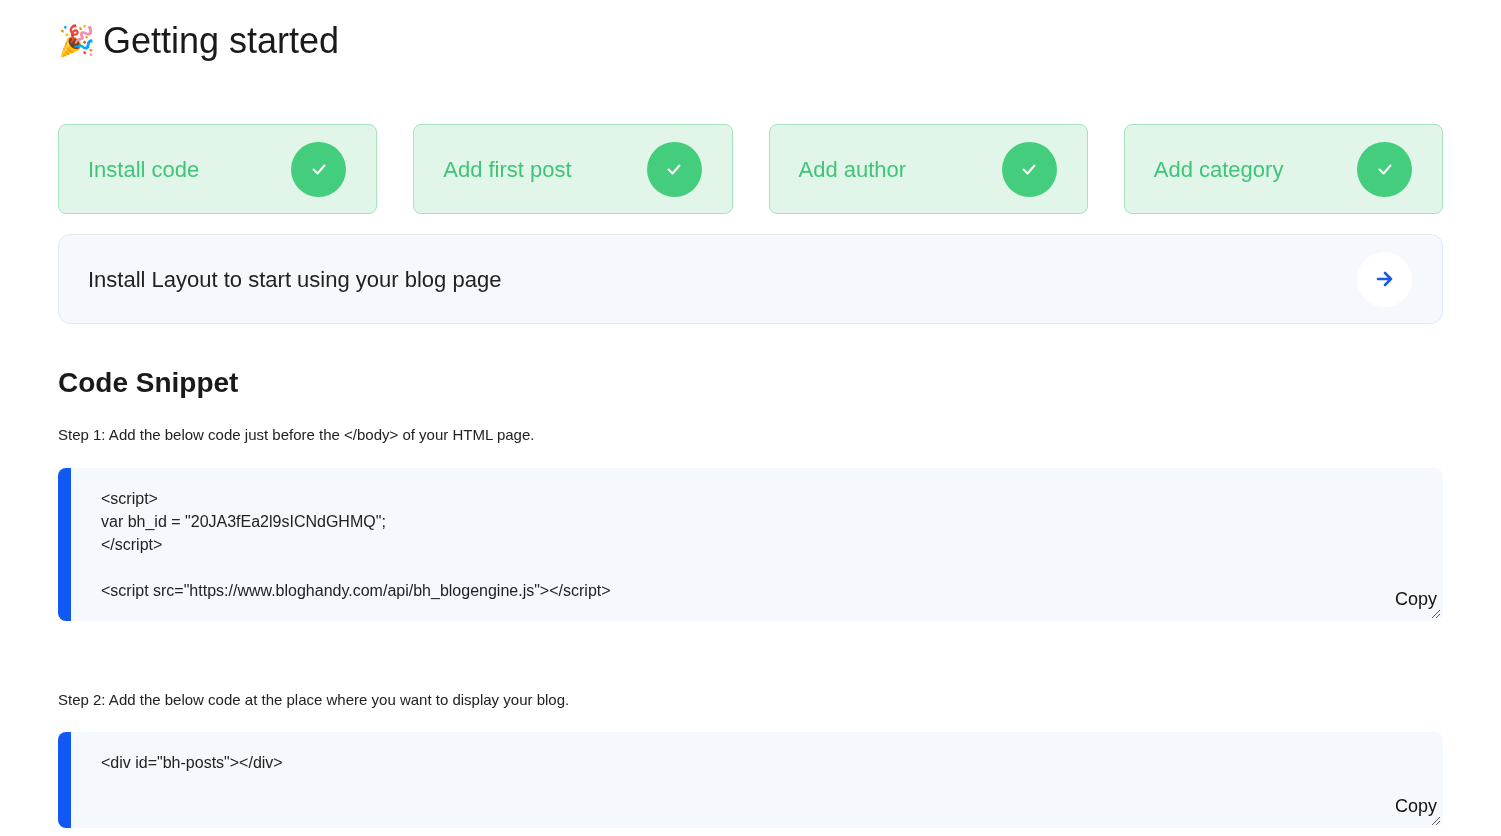 This screenshot has height=836, width=1501. Describe the element at coordinates (1218, 169) in the screenshot. I see `step-label: Add category` at that location.